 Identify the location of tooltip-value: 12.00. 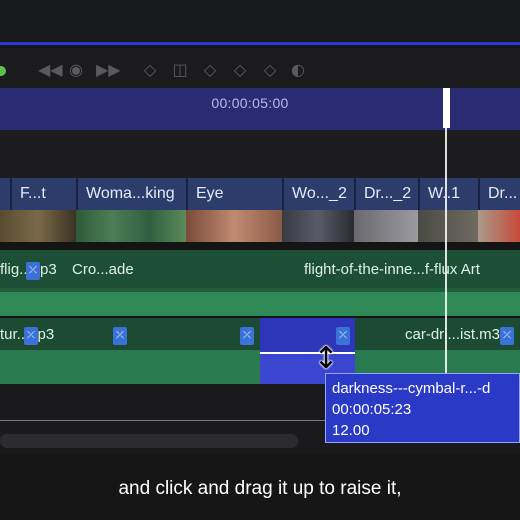
(351, 430).